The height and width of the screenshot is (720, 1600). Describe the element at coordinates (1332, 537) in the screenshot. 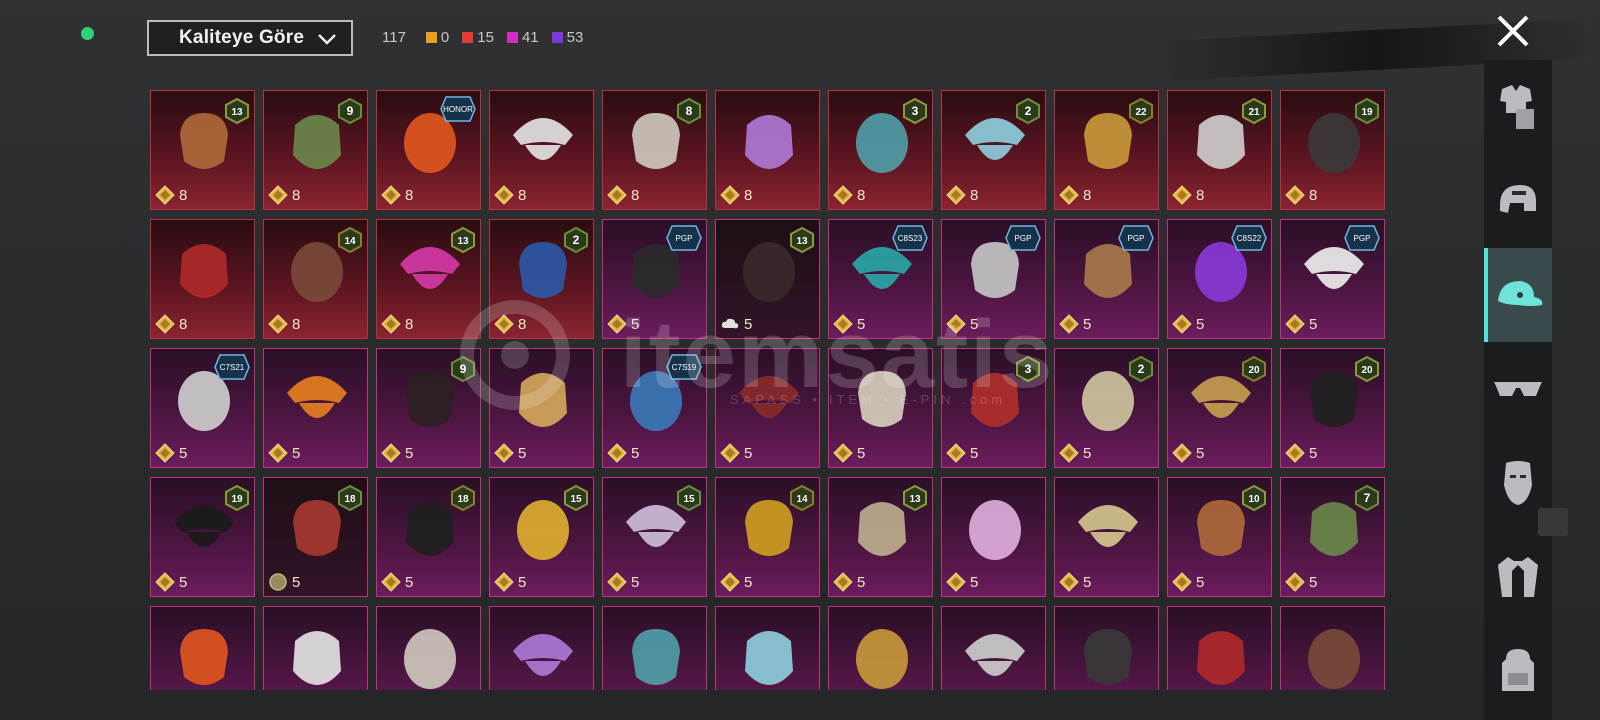

I see `item-card: 75` at that location.